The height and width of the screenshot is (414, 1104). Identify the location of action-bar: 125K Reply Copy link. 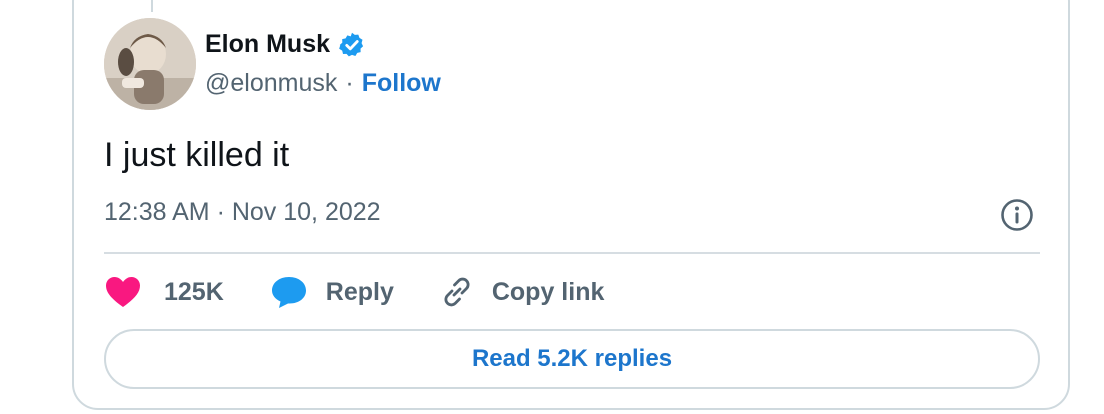
(354, 292).